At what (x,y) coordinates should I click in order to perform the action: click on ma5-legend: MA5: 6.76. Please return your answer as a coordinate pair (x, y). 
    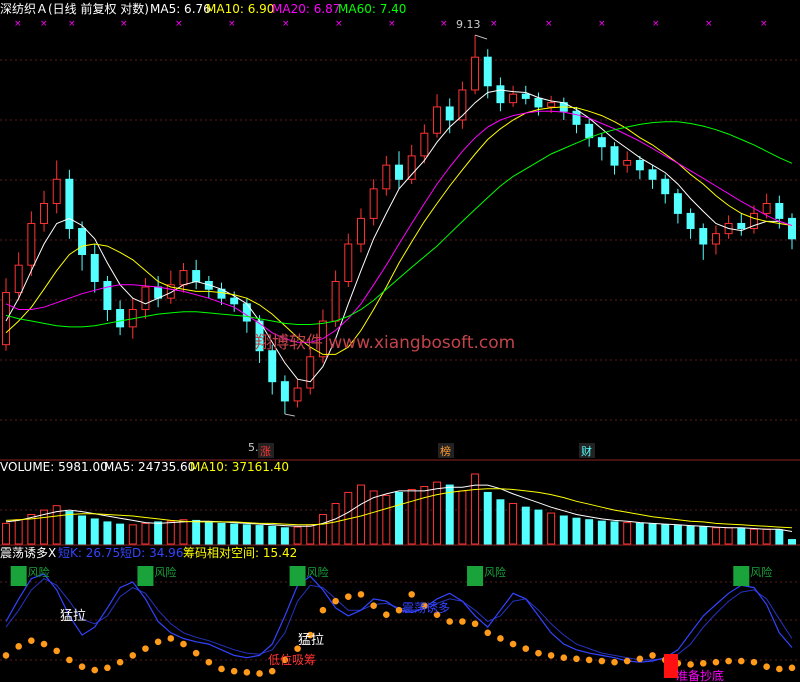
    Looking at the image, I should click on (180, 9).